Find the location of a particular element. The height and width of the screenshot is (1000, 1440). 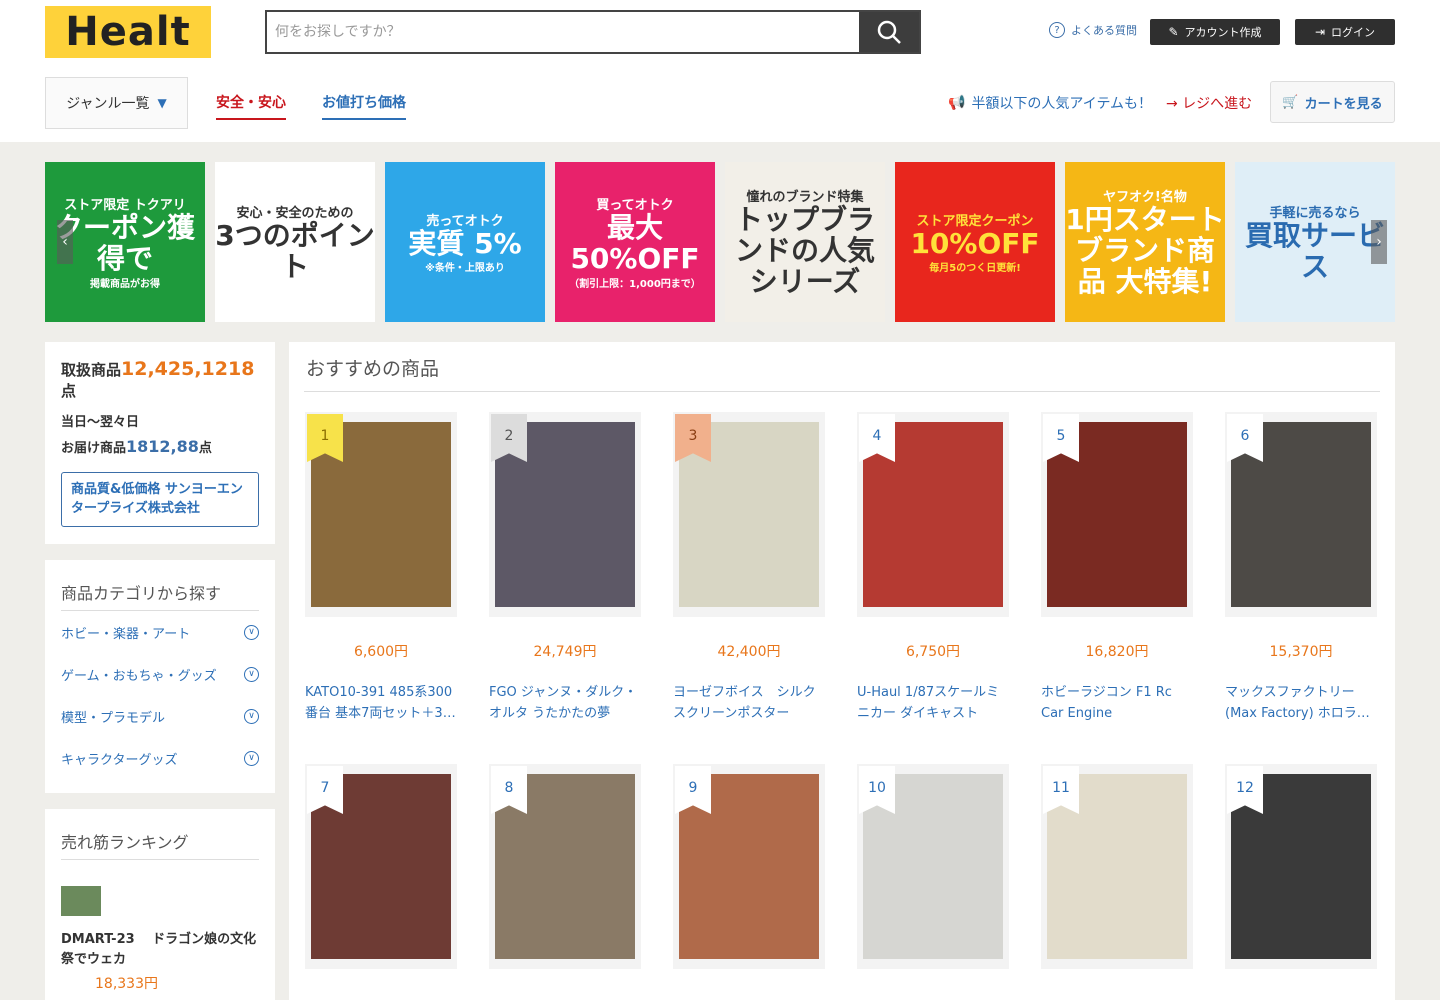

product-name: ヨーゼフボイス シルクスクリーンポスター is located at coordinates (749, 704).